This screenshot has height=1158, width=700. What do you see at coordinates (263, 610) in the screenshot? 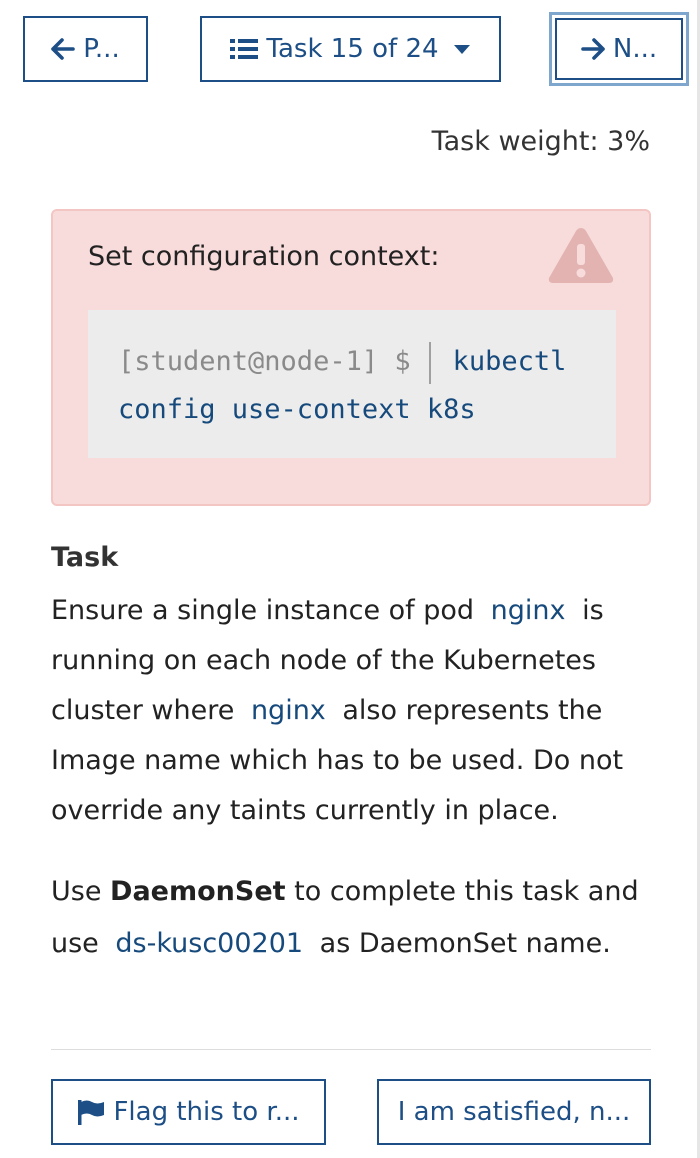
I see `task-text-1: Ensure a single instance of pod` at bounding box center [263, 610].